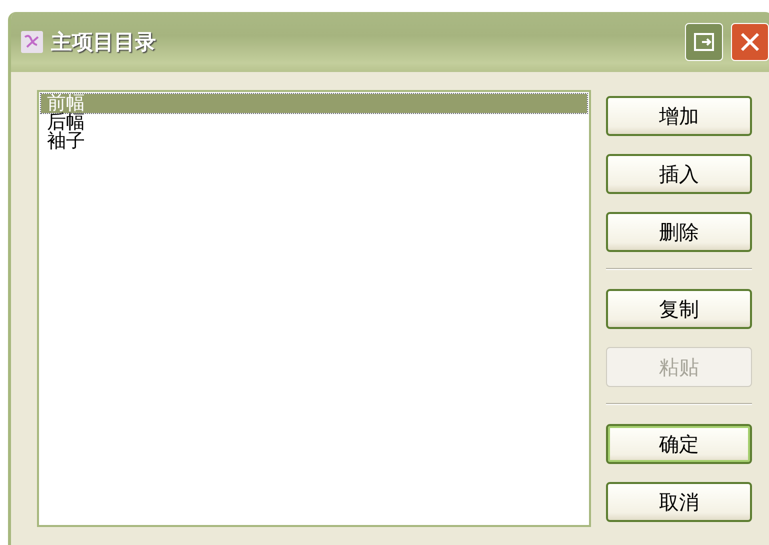 This screenshot has height=545, width=769. Describe the element at coordinates (679, 502) in the screenshot. I see `dialog-button: 取消` at that location.